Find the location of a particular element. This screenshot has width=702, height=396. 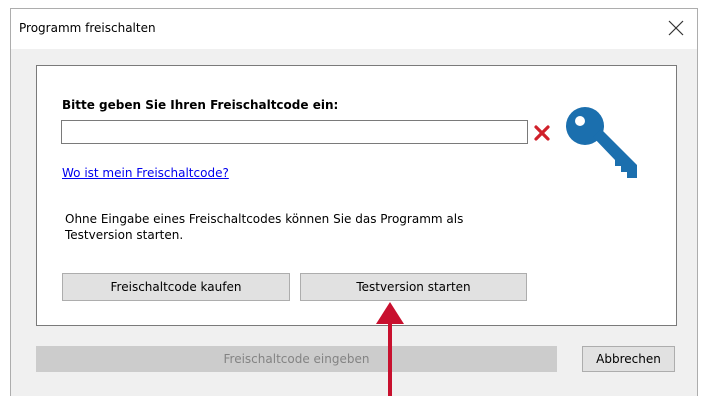

key-icon is located at coordinates (601, 142).